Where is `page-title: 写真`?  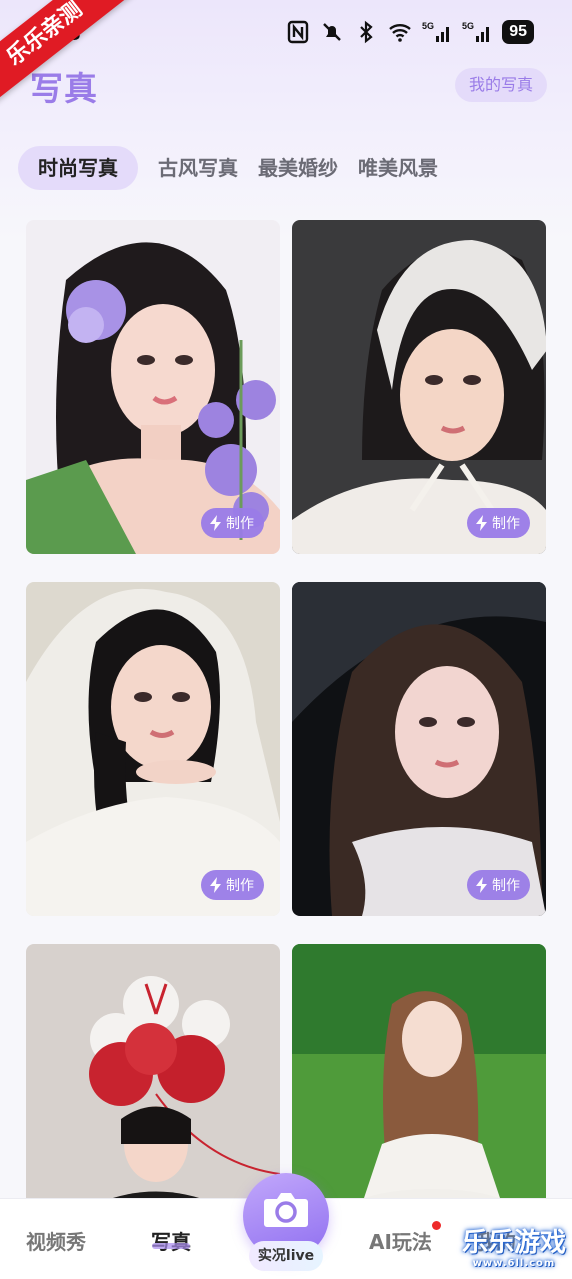 page-title: 写真 is located at coordinates (64, 88).